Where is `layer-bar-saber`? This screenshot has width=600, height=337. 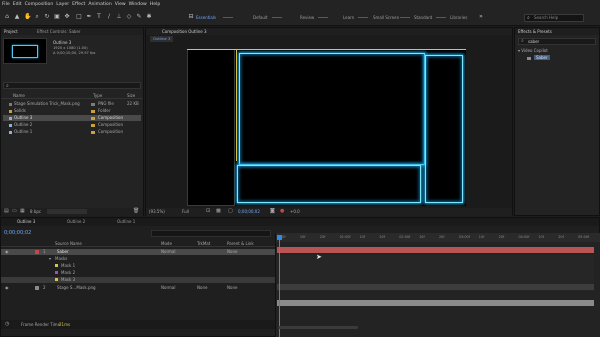 layer-bar-saber is located at coordinates (435, 250).